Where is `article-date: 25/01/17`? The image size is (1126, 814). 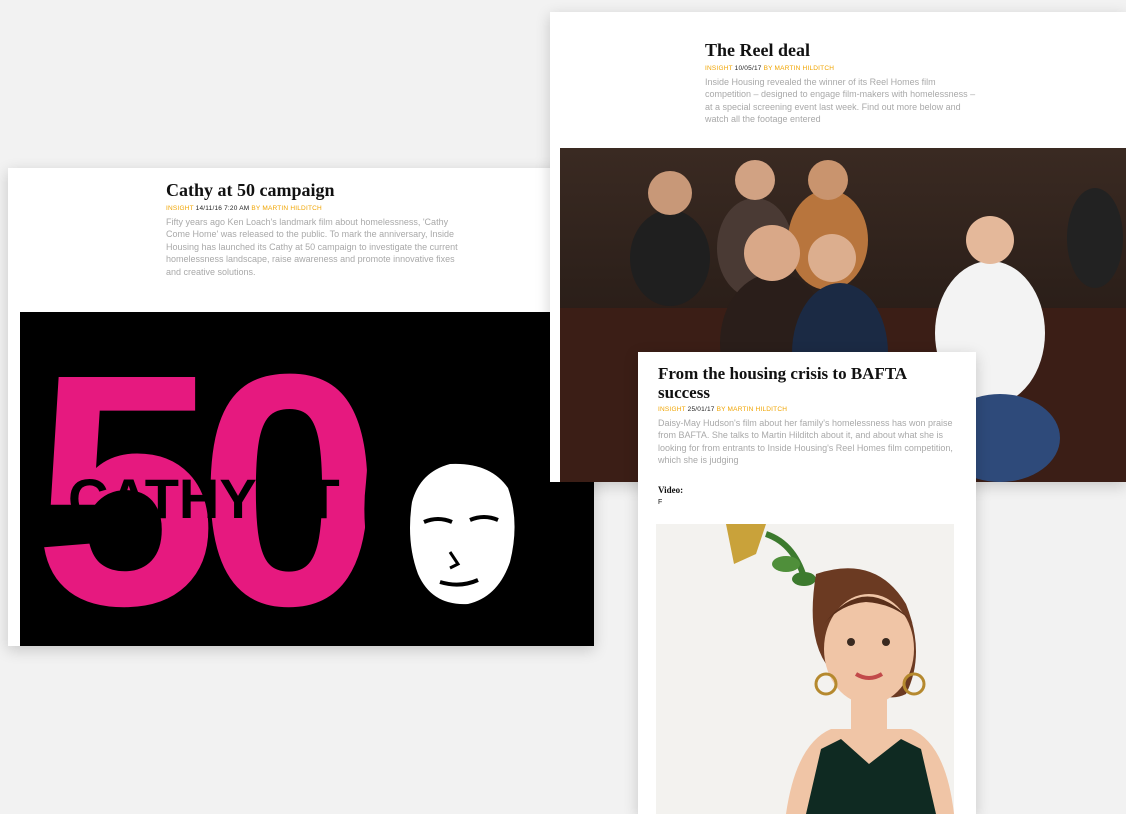
article-date: 25/01/17 is located at coordinates (701, 409).